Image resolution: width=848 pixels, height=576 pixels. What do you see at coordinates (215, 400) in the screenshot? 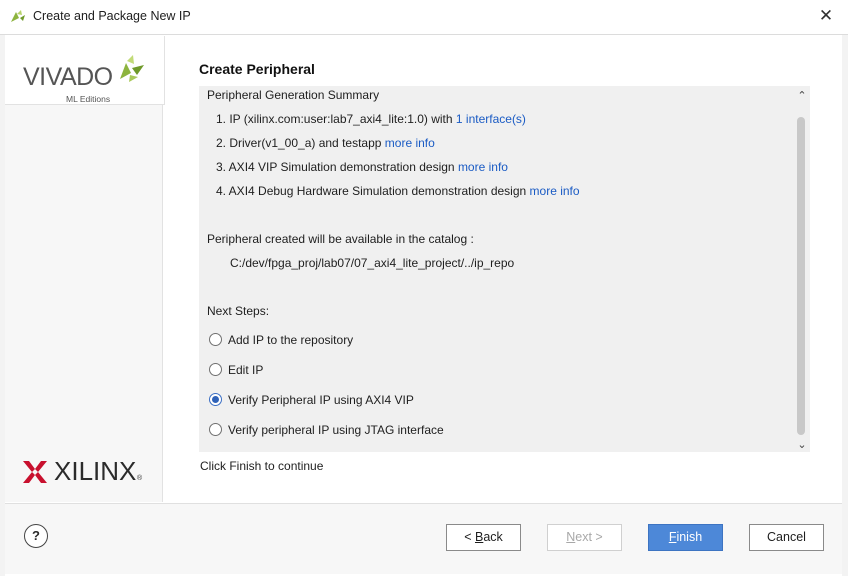
I see `radio-button-selected` at bounding box center [215, 400].